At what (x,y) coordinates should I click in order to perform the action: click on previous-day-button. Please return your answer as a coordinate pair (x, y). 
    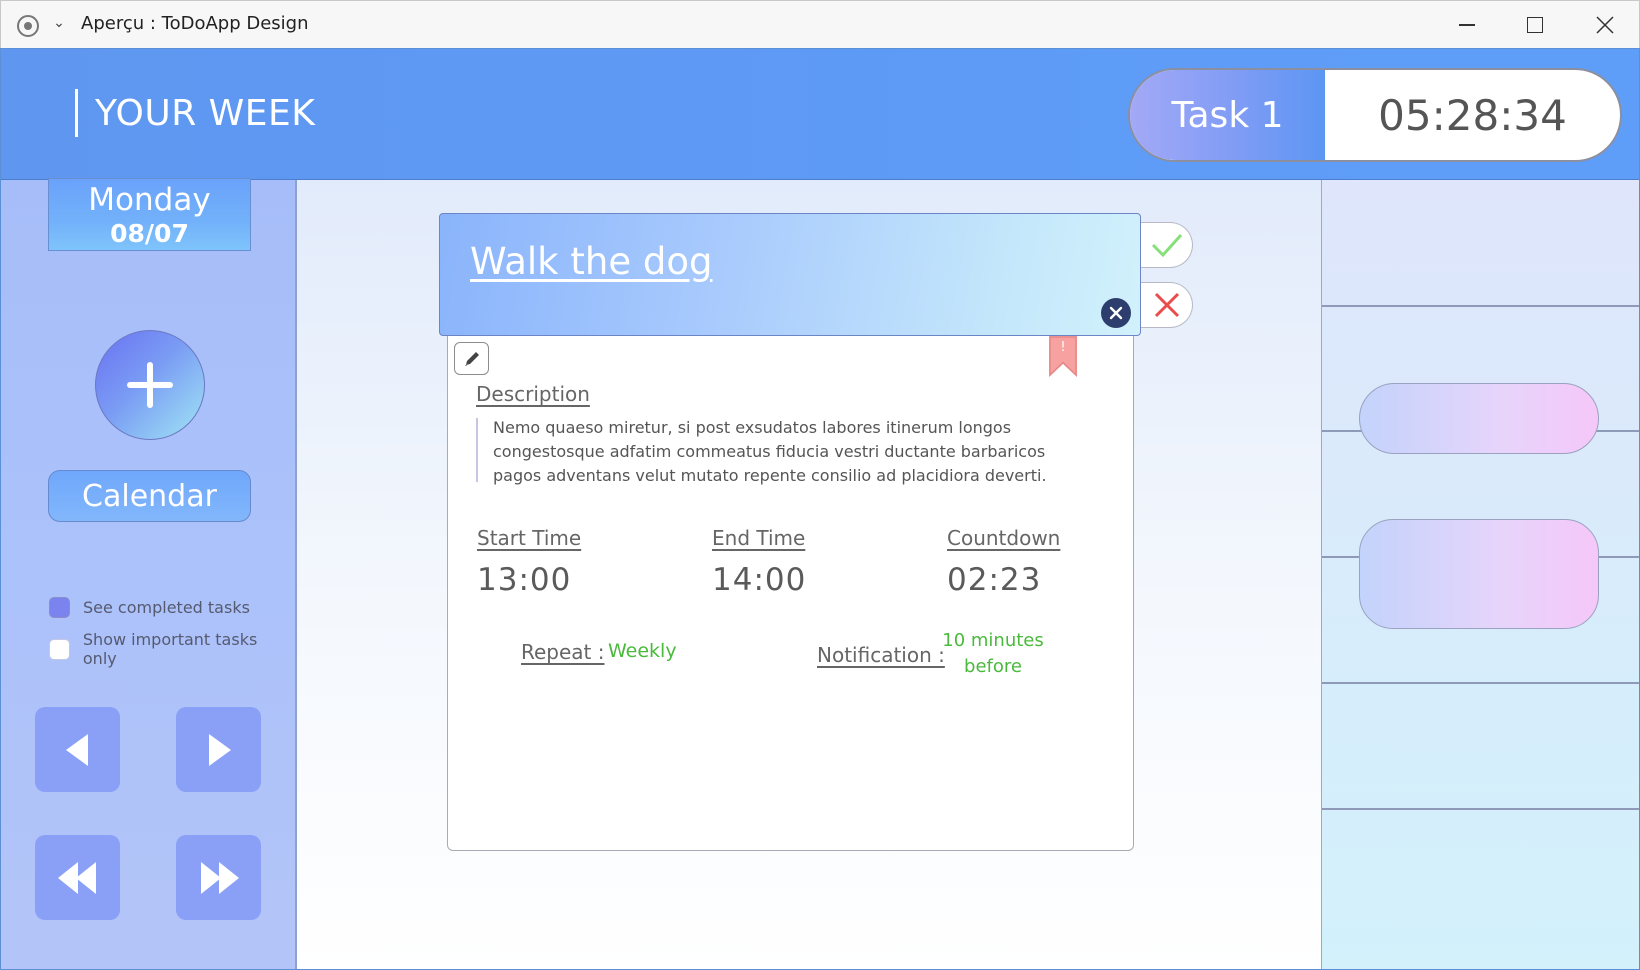
    Looking at the image, I should click on (77, 749).